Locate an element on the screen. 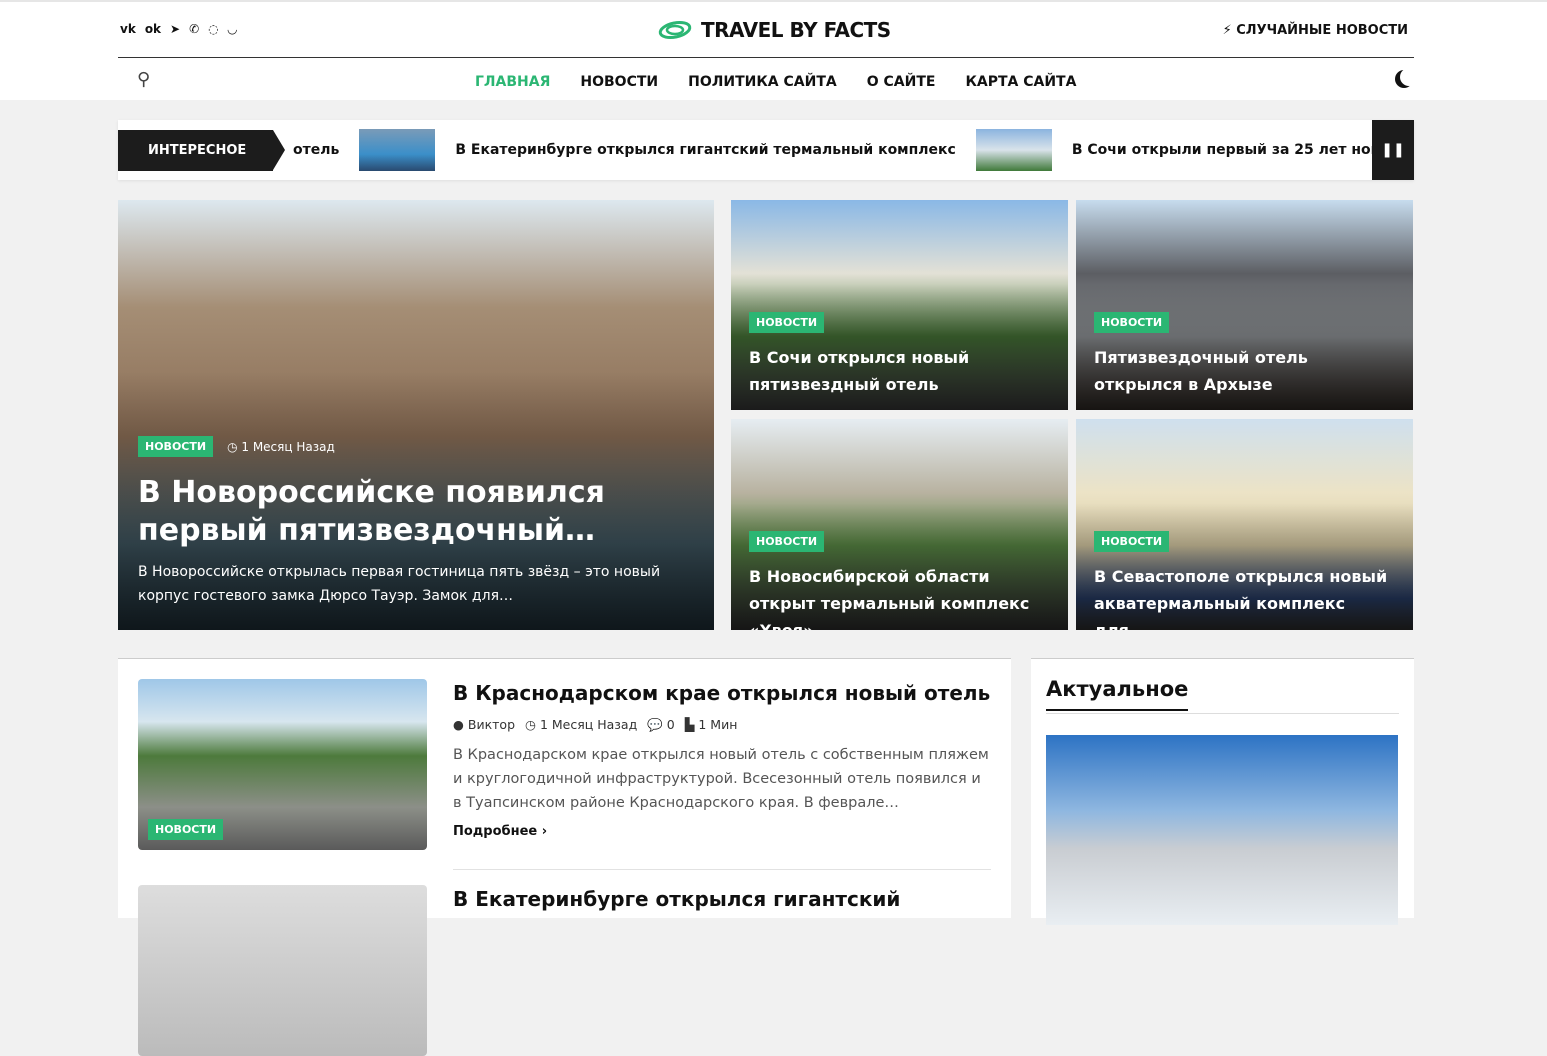  sidebar-post-image is located at coordinates (1222, 830).